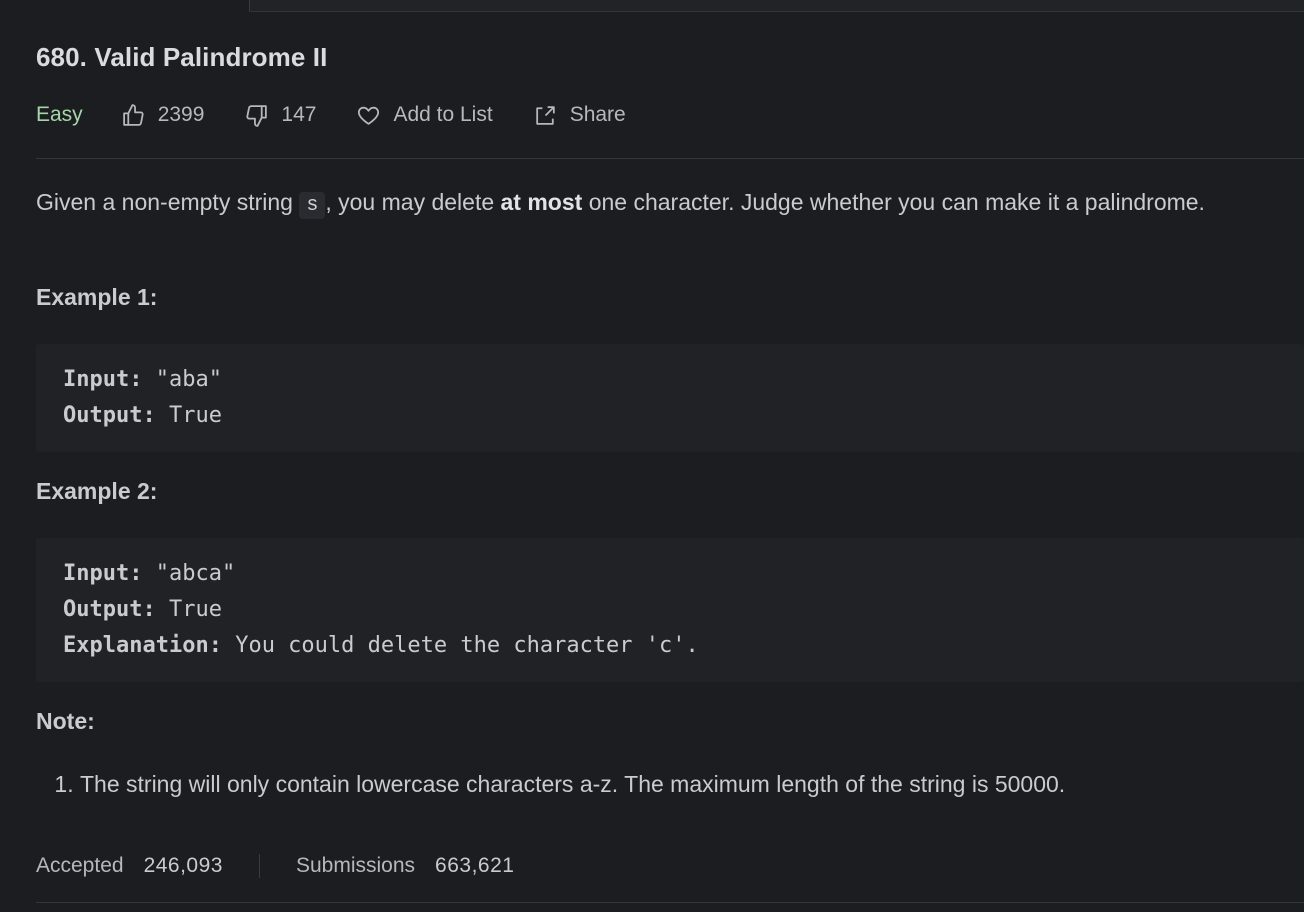  What do you see at coordinates (545, 115) in the screenshot?
I see `share-icon` at bounding box center [545, 115].